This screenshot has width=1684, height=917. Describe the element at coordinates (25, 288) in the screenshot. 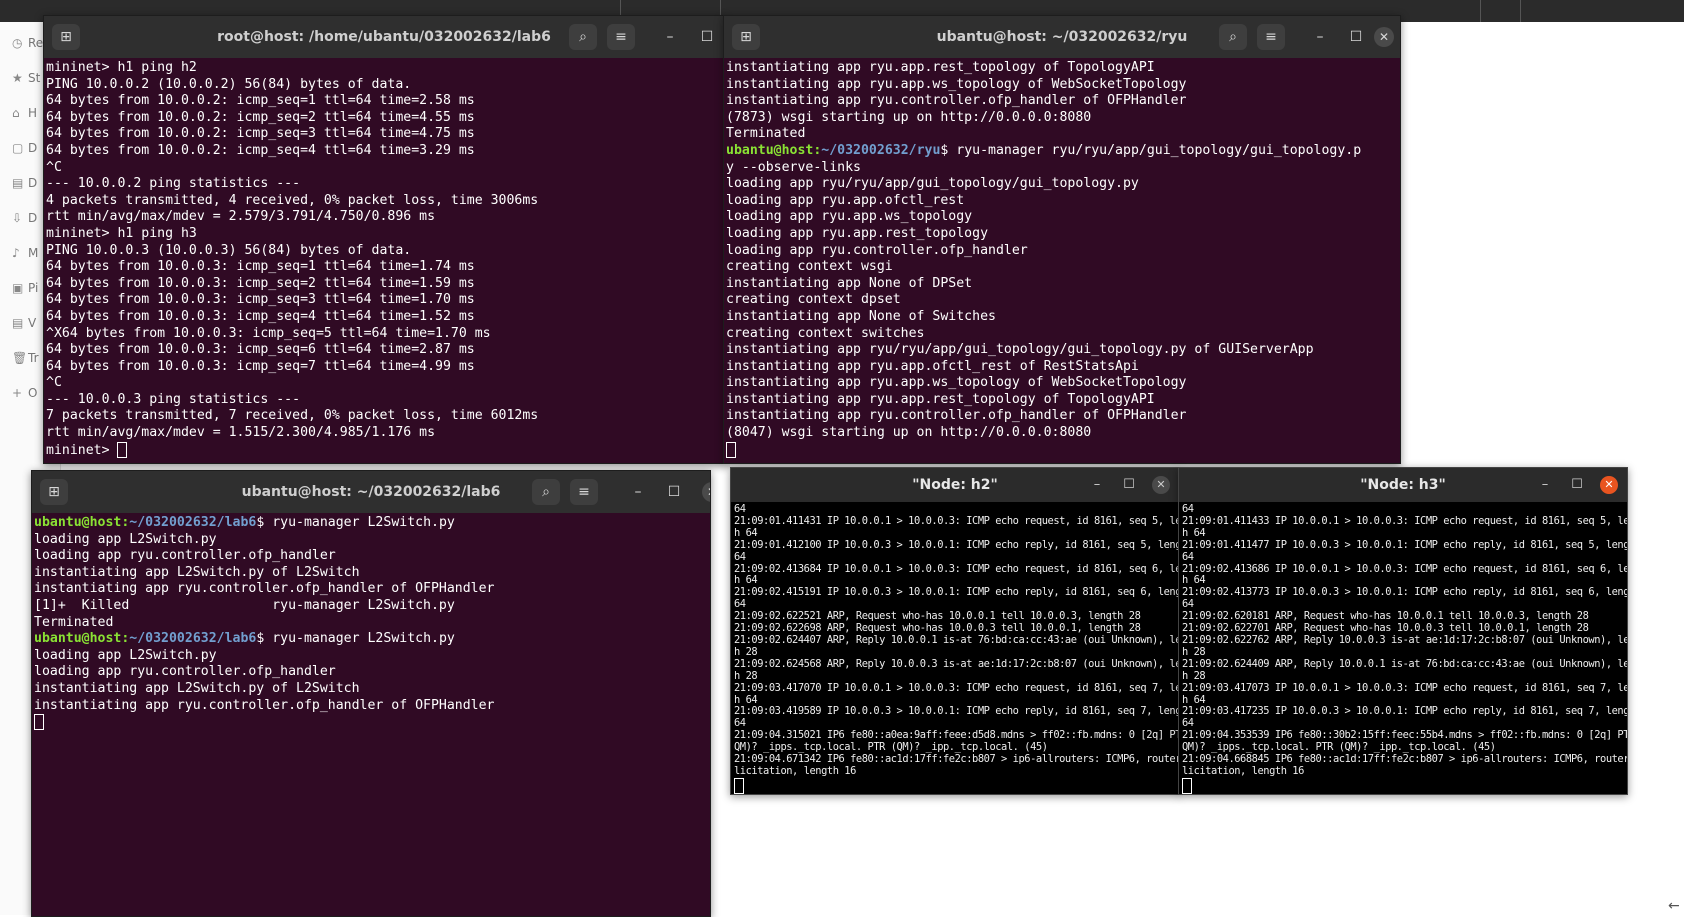

I see `sidebar-item: ▣ Pi` at that location.